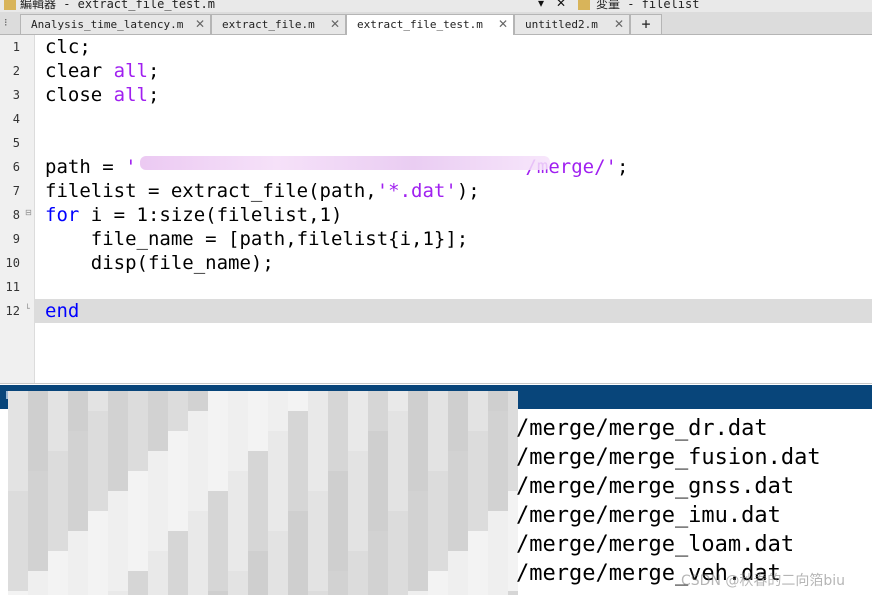 Image resolution: width=872 pixels, height=595 pixels. I want to click on tab-grip-icon: ⁝, so click(6, 22).